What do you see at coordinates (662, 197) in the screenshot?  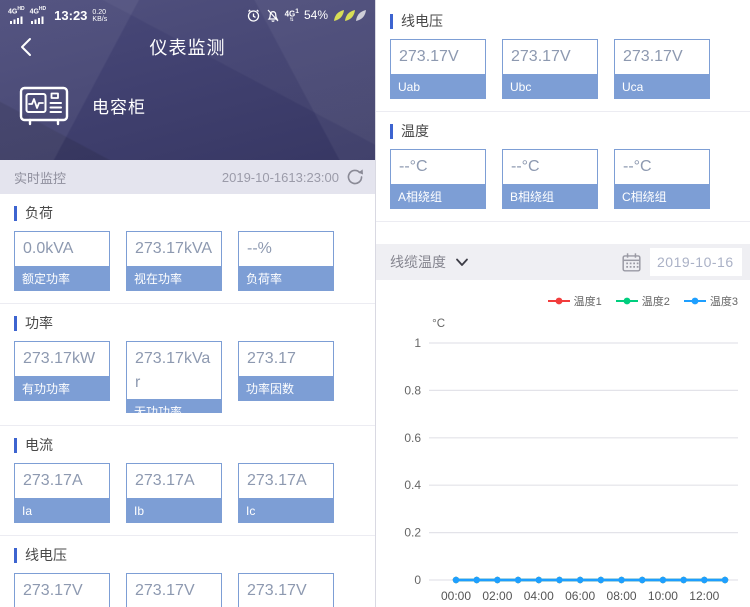 I see `metric-label: C相绕组` at bounding box center [662, 197].